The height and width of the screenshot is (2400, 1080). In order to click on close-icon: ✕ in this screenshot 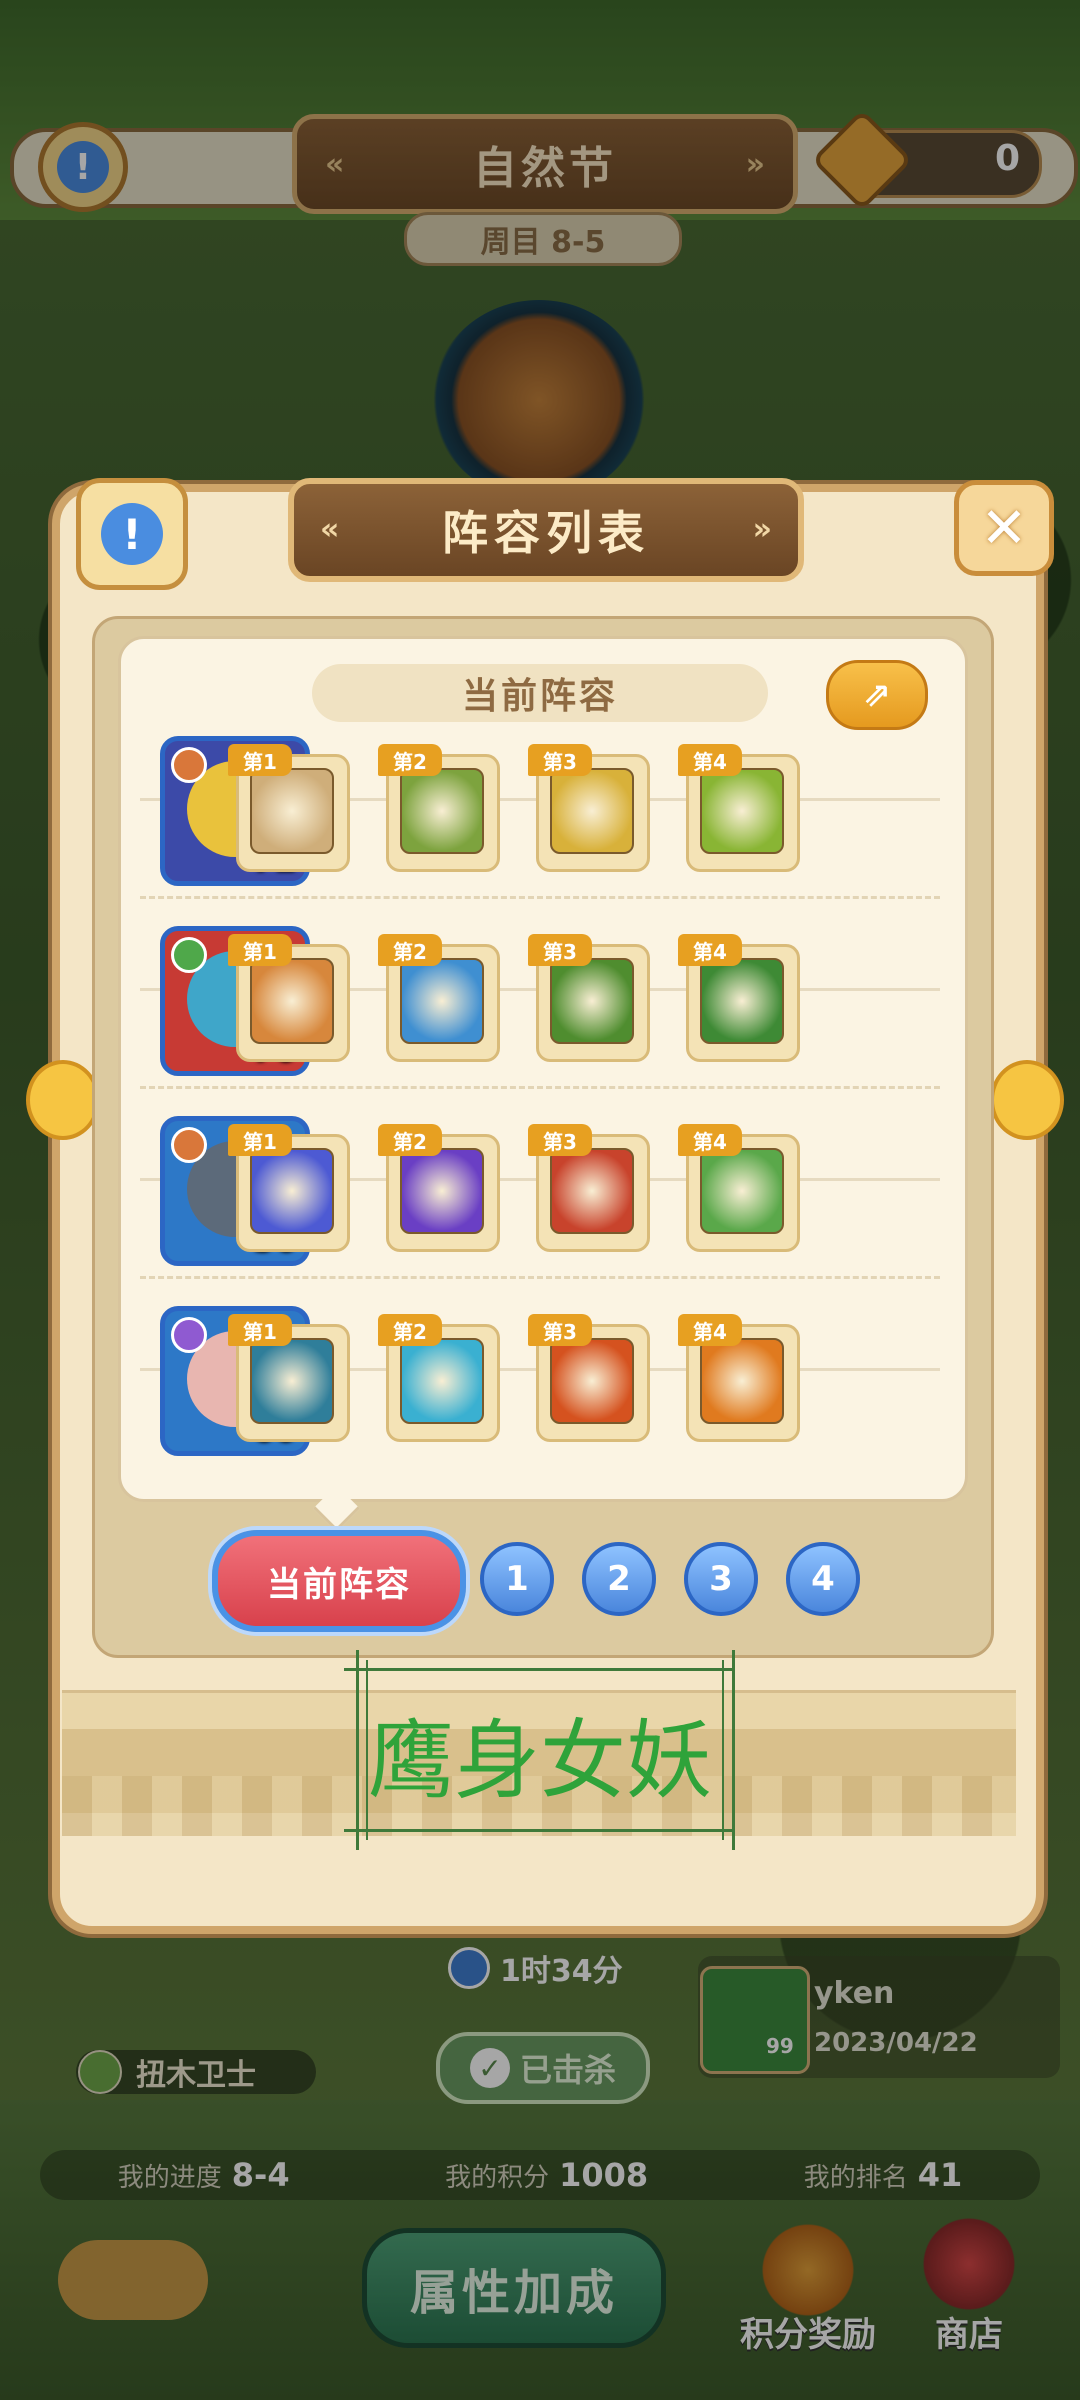, I will do `click(1004, 528)`.